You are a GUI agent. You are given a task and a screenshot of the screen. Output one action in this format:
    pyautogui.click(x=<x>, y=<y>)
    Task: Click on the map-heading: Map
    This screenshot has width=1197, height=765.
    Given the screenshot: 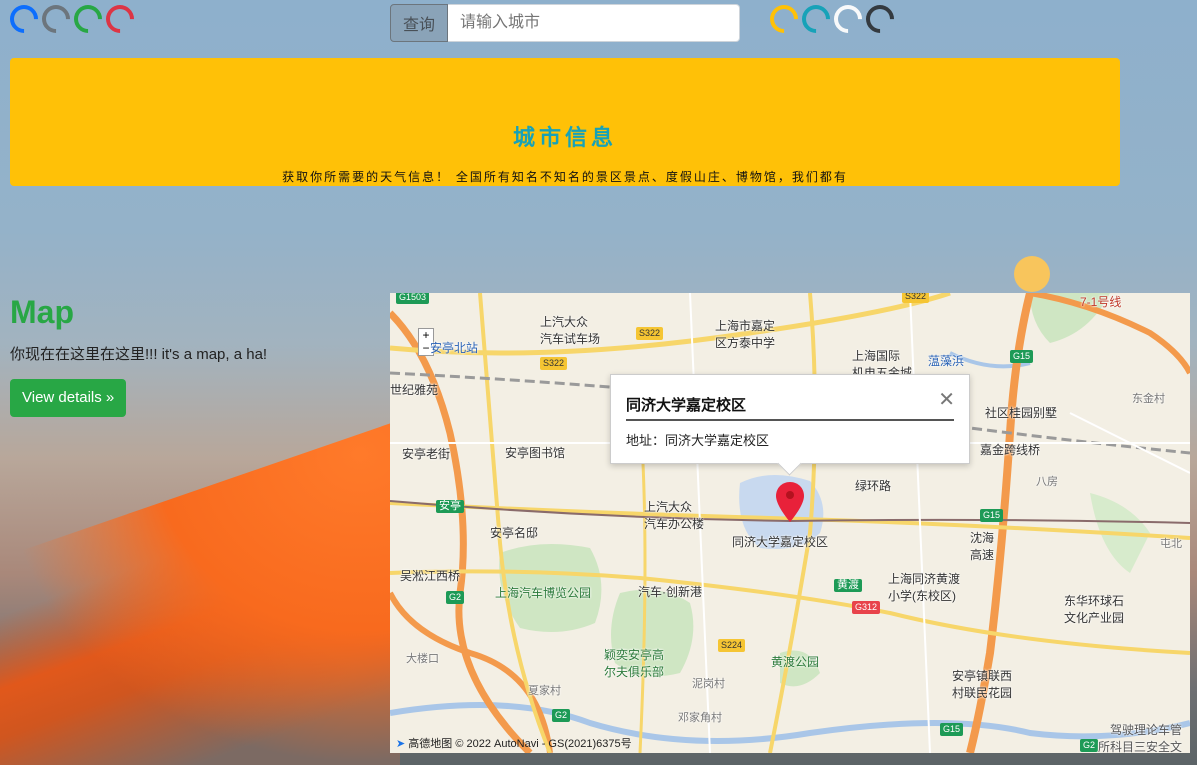 What is the action you would take?
    pyautogui.click(x=42, y=312)
    